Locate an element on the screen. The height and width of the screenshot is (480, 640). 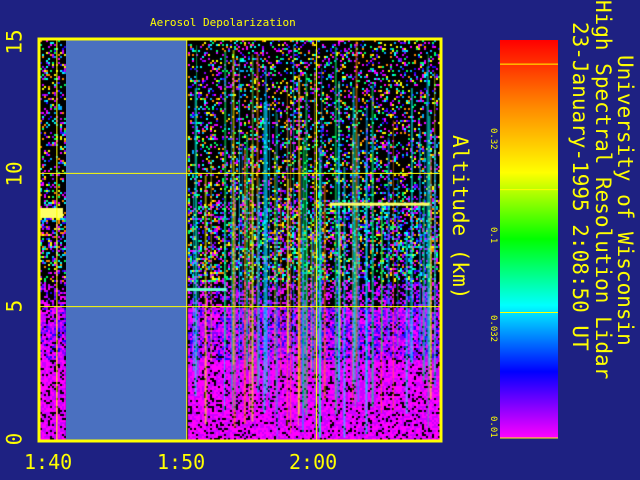
x-tick-label-200: 2:00 is located at coordinates (313, 462).